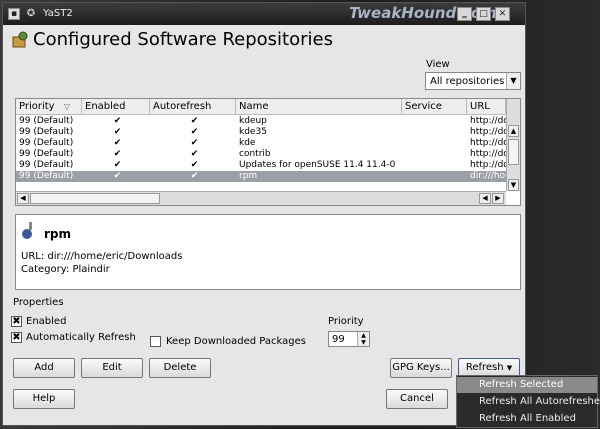  Describe the element at coordinates (527, 385) in the screenshot. I see `menu-item-refresh-selected: Refresh Selected` at that location.